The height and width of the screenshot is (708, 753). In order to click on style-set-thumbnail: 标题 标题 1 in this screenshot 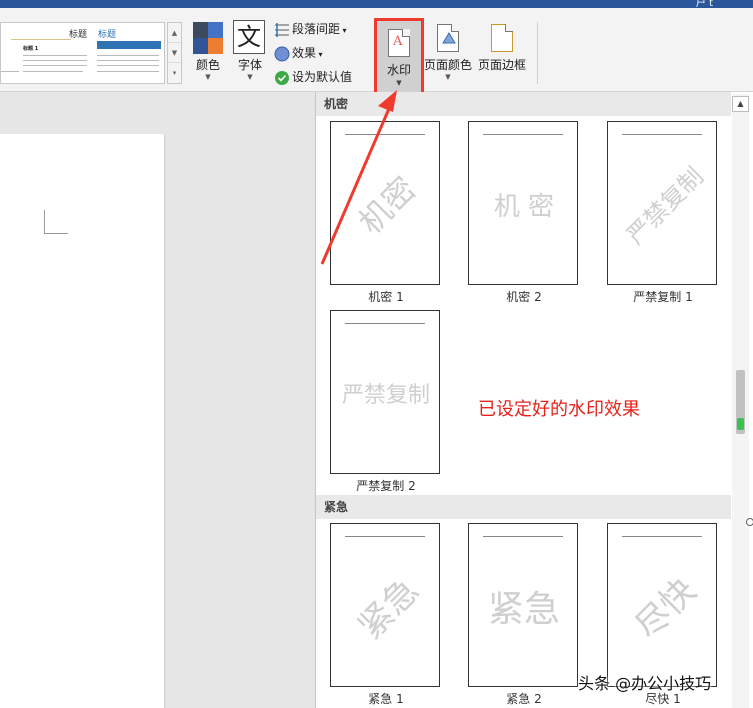, I will do `click(46, 53)`.